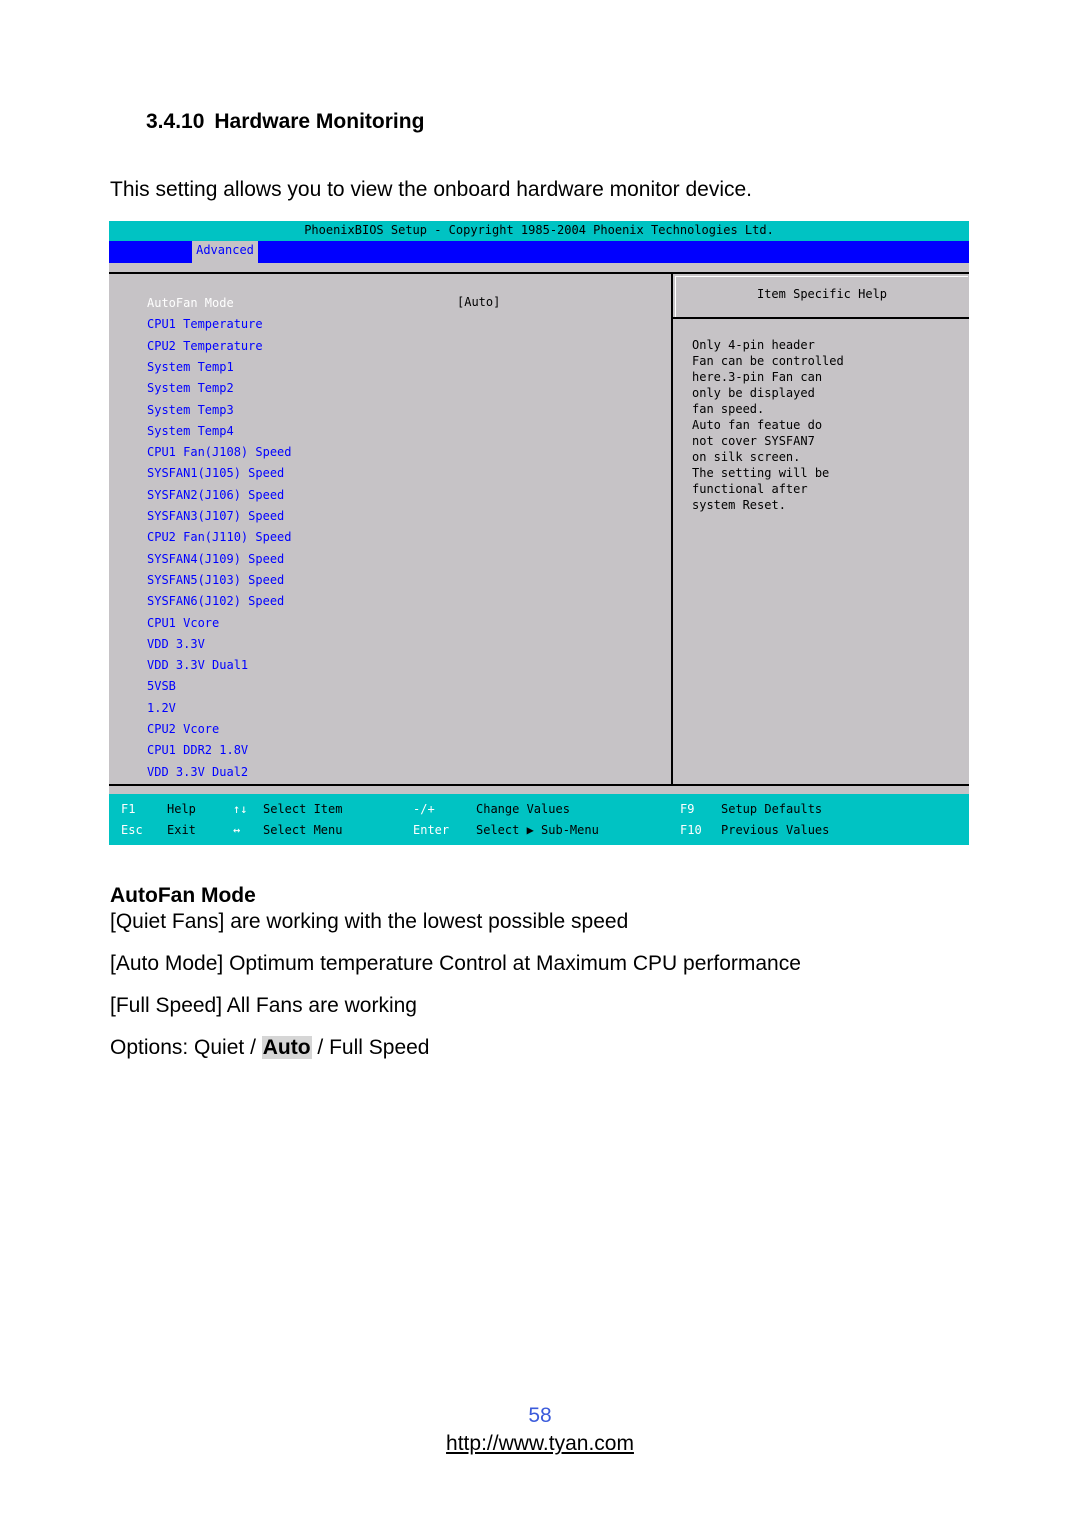 This screenshot has width=1080, height=1529. Describe the element at coordinates (215, 559) in the screenshot. I see `bios-item: SYSFAN4(J109) Speed` at that location.